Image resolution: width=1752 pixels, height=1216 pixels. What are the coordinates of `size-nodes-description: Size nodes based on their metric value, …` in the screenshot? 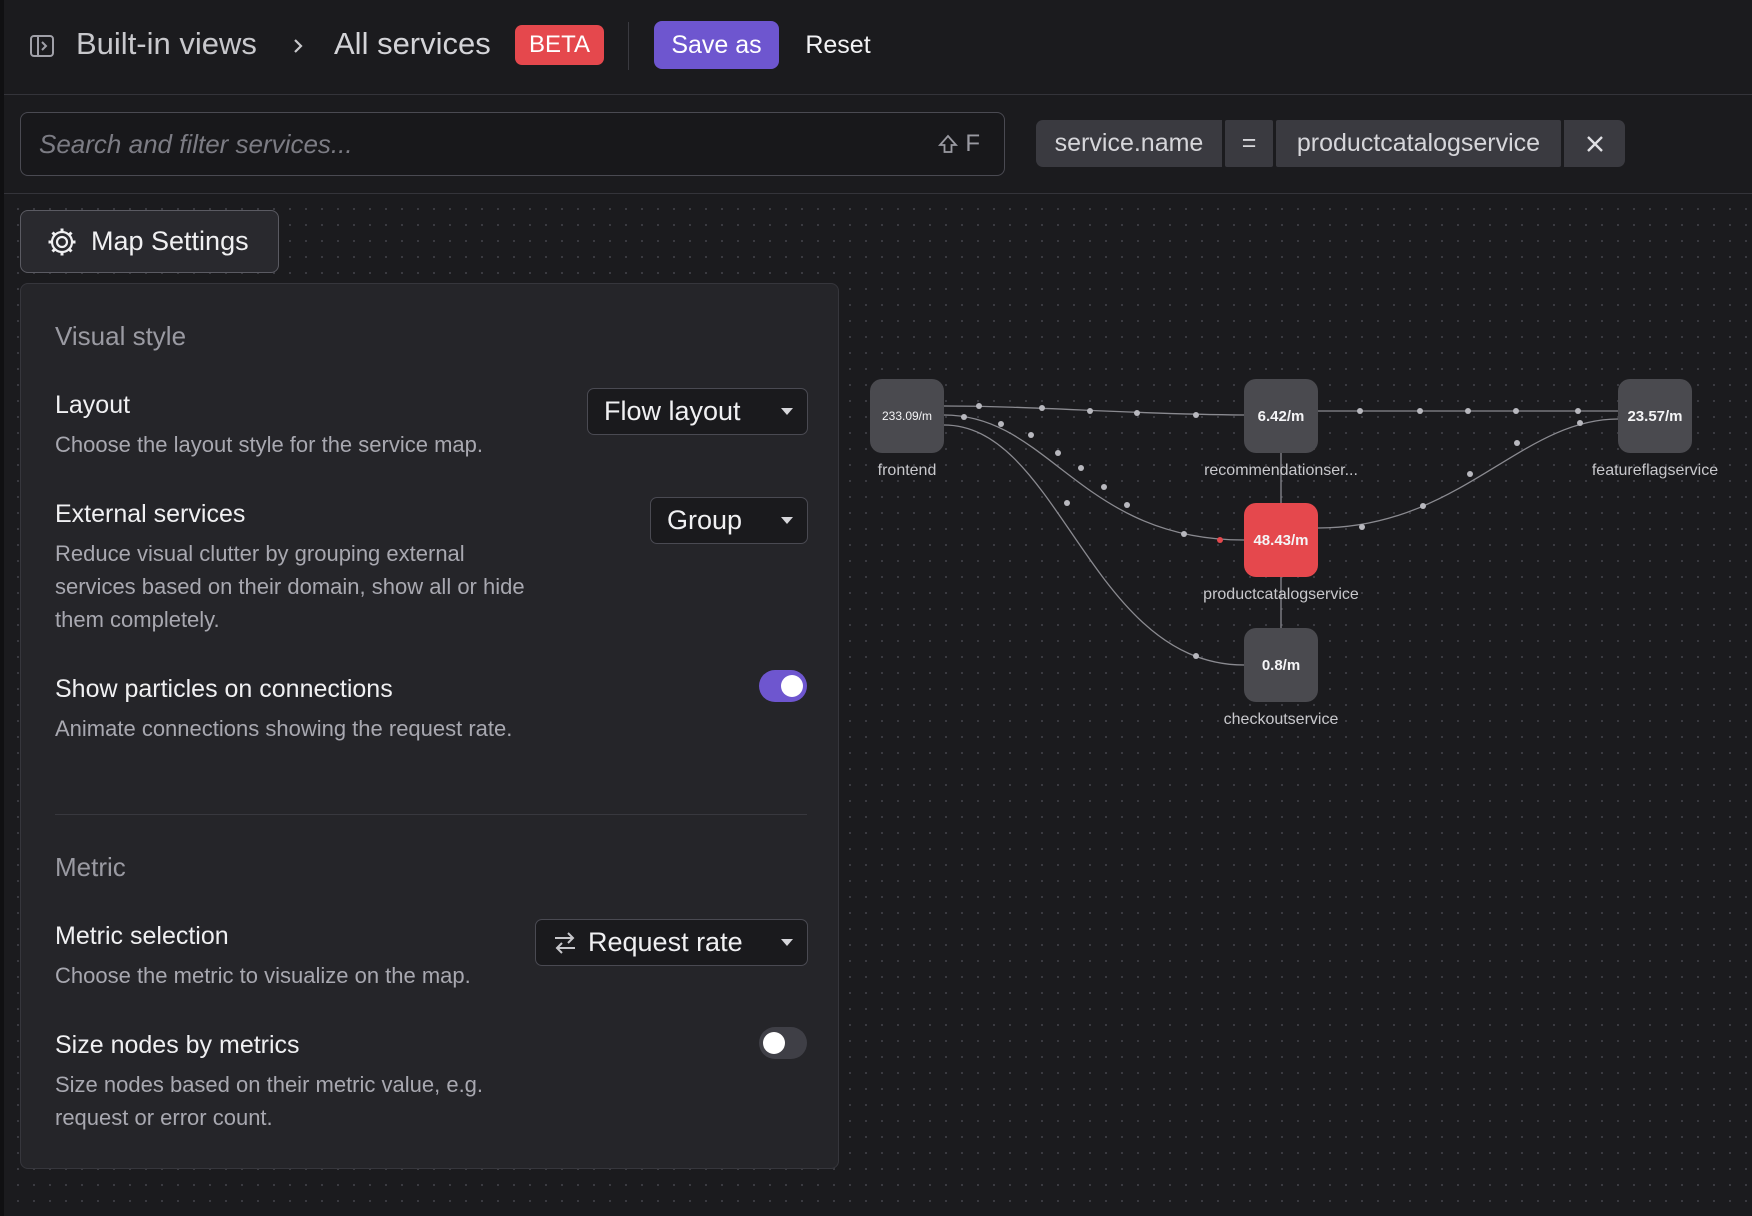 It's located at (269, 1101).